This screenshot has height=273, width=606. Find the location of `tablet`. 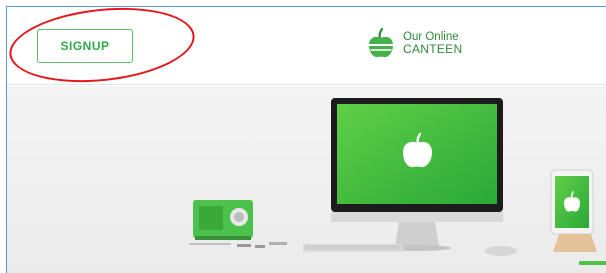

tablet is located at coordinates (573, 210).